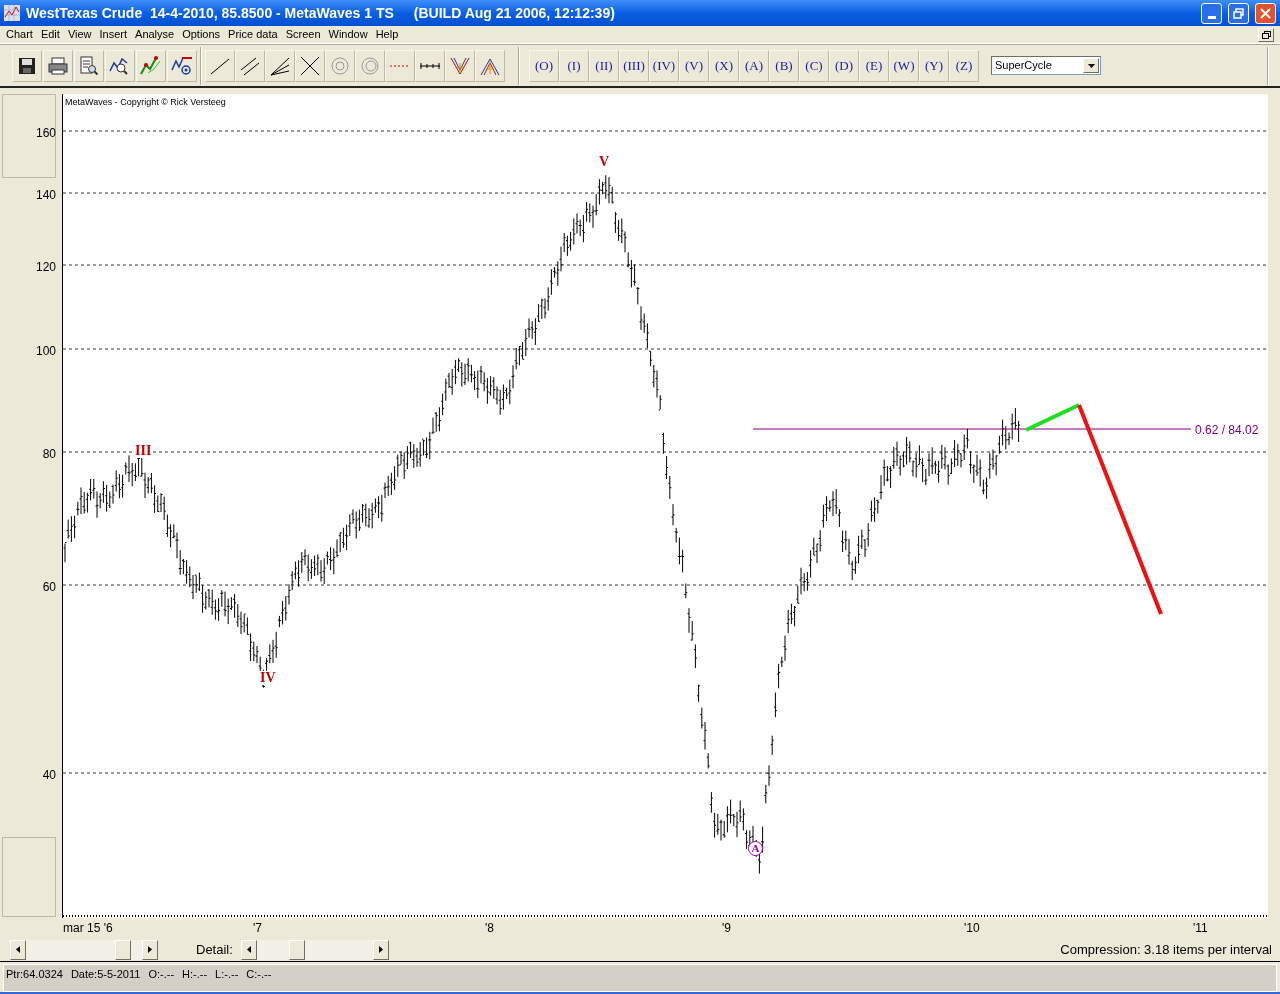 The width and height of the screenshot is (1280, 994). I want to click on mdi-restore-button, so click(1266, 34).